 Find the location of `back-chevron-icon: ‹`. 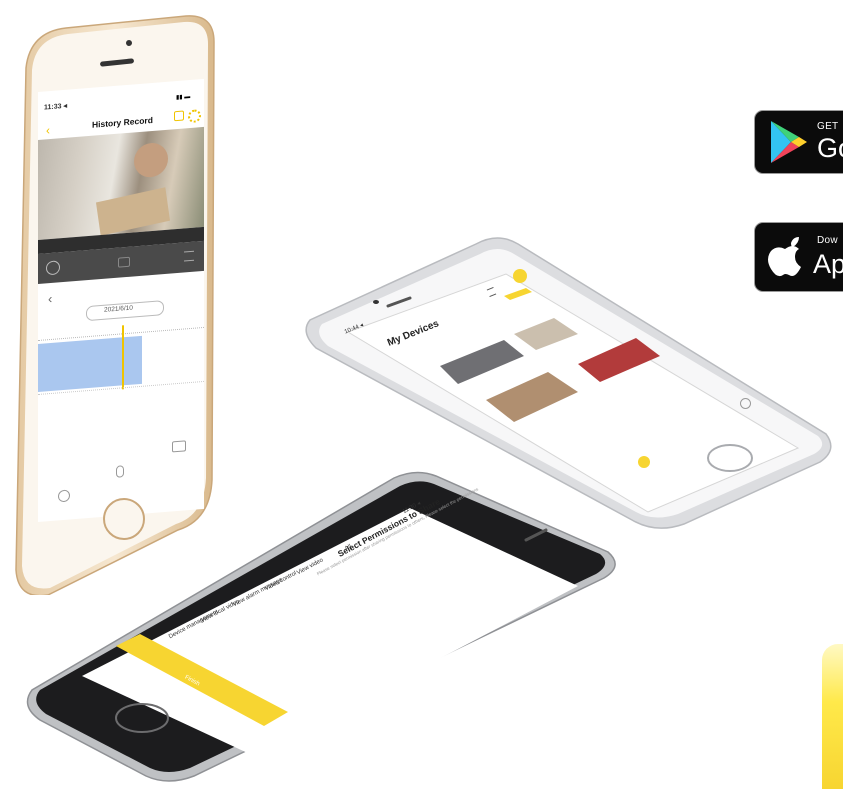

back-chevron-icon: ‹ is located at coordinates (48, 130).